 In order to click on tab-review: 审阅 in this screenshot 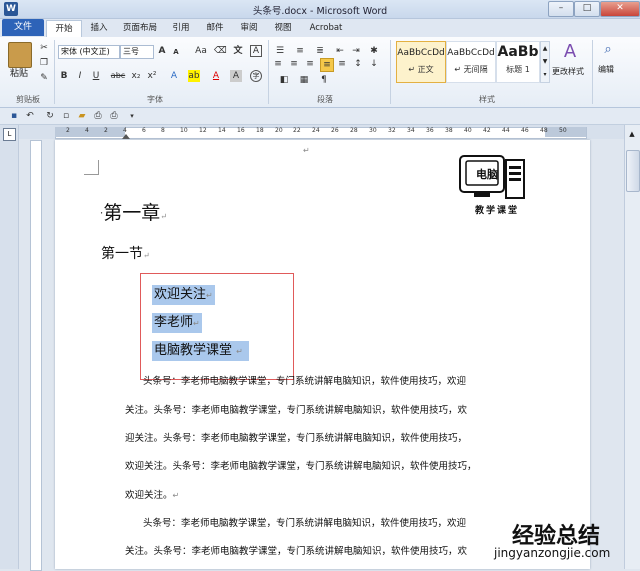, I will do `click(249, 28)`.